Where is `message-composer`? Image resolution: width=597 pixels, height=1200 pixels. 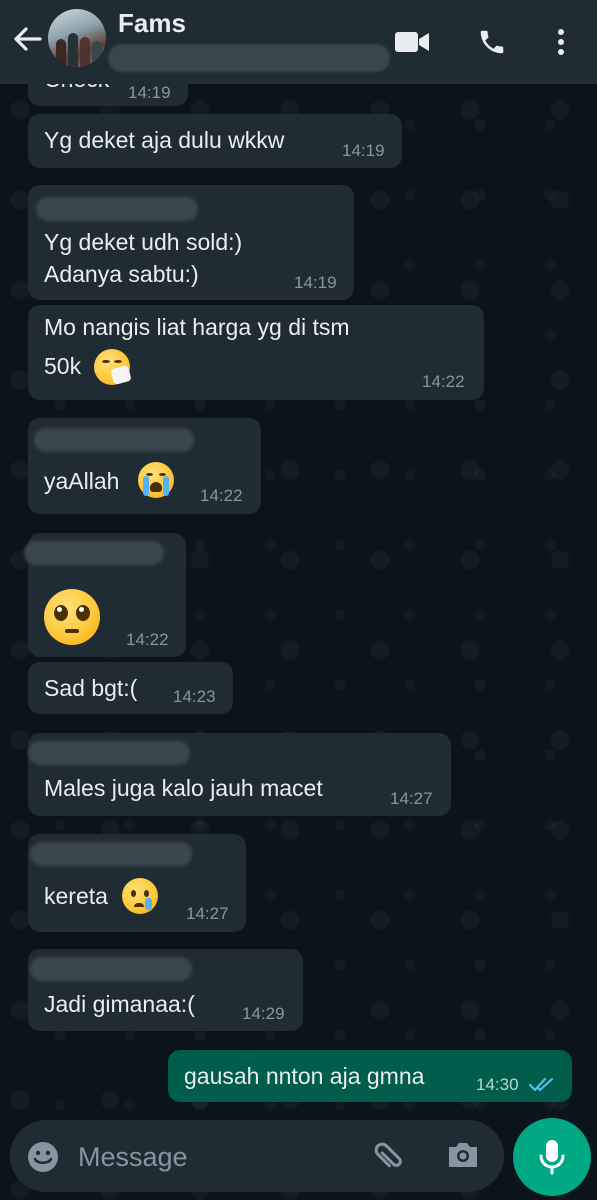
message-composer is located at coordinates (257, 1156).